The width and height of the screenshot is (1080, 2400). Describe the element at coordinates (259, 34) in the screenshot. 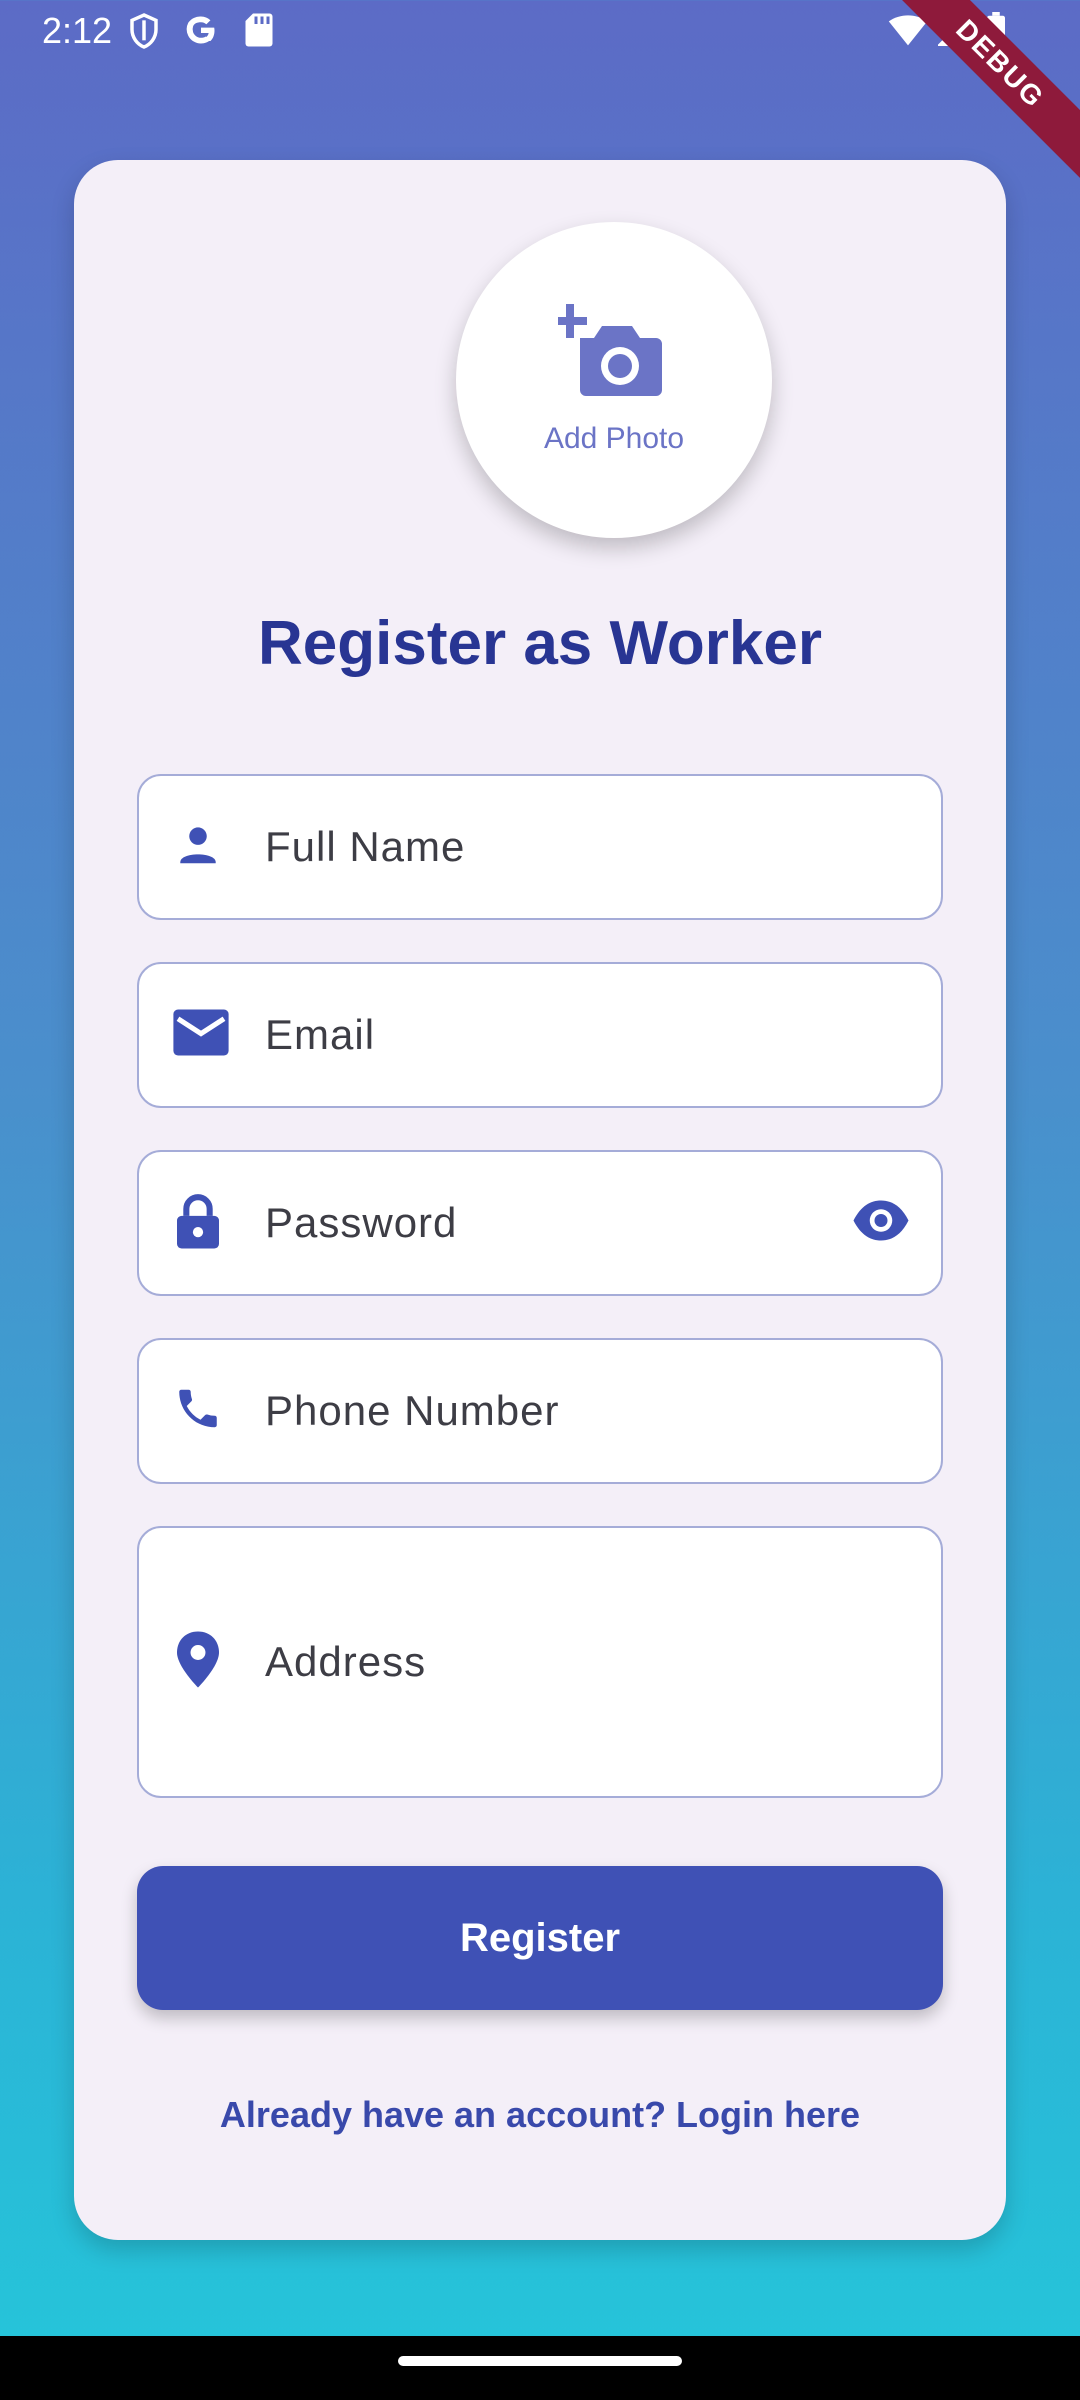

I see `sd-card-icon` at that location.